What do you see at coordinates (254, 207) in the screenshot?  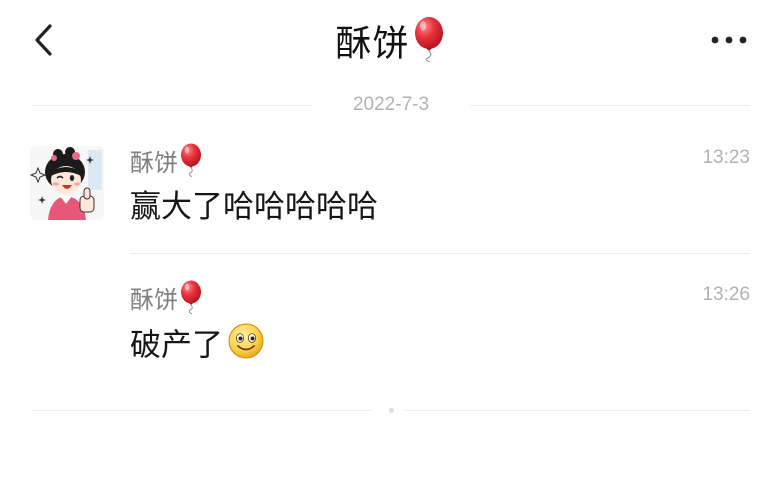 I see `message-content: 赢大了哈哈哈哈哈` at bounding box center [254, 207].